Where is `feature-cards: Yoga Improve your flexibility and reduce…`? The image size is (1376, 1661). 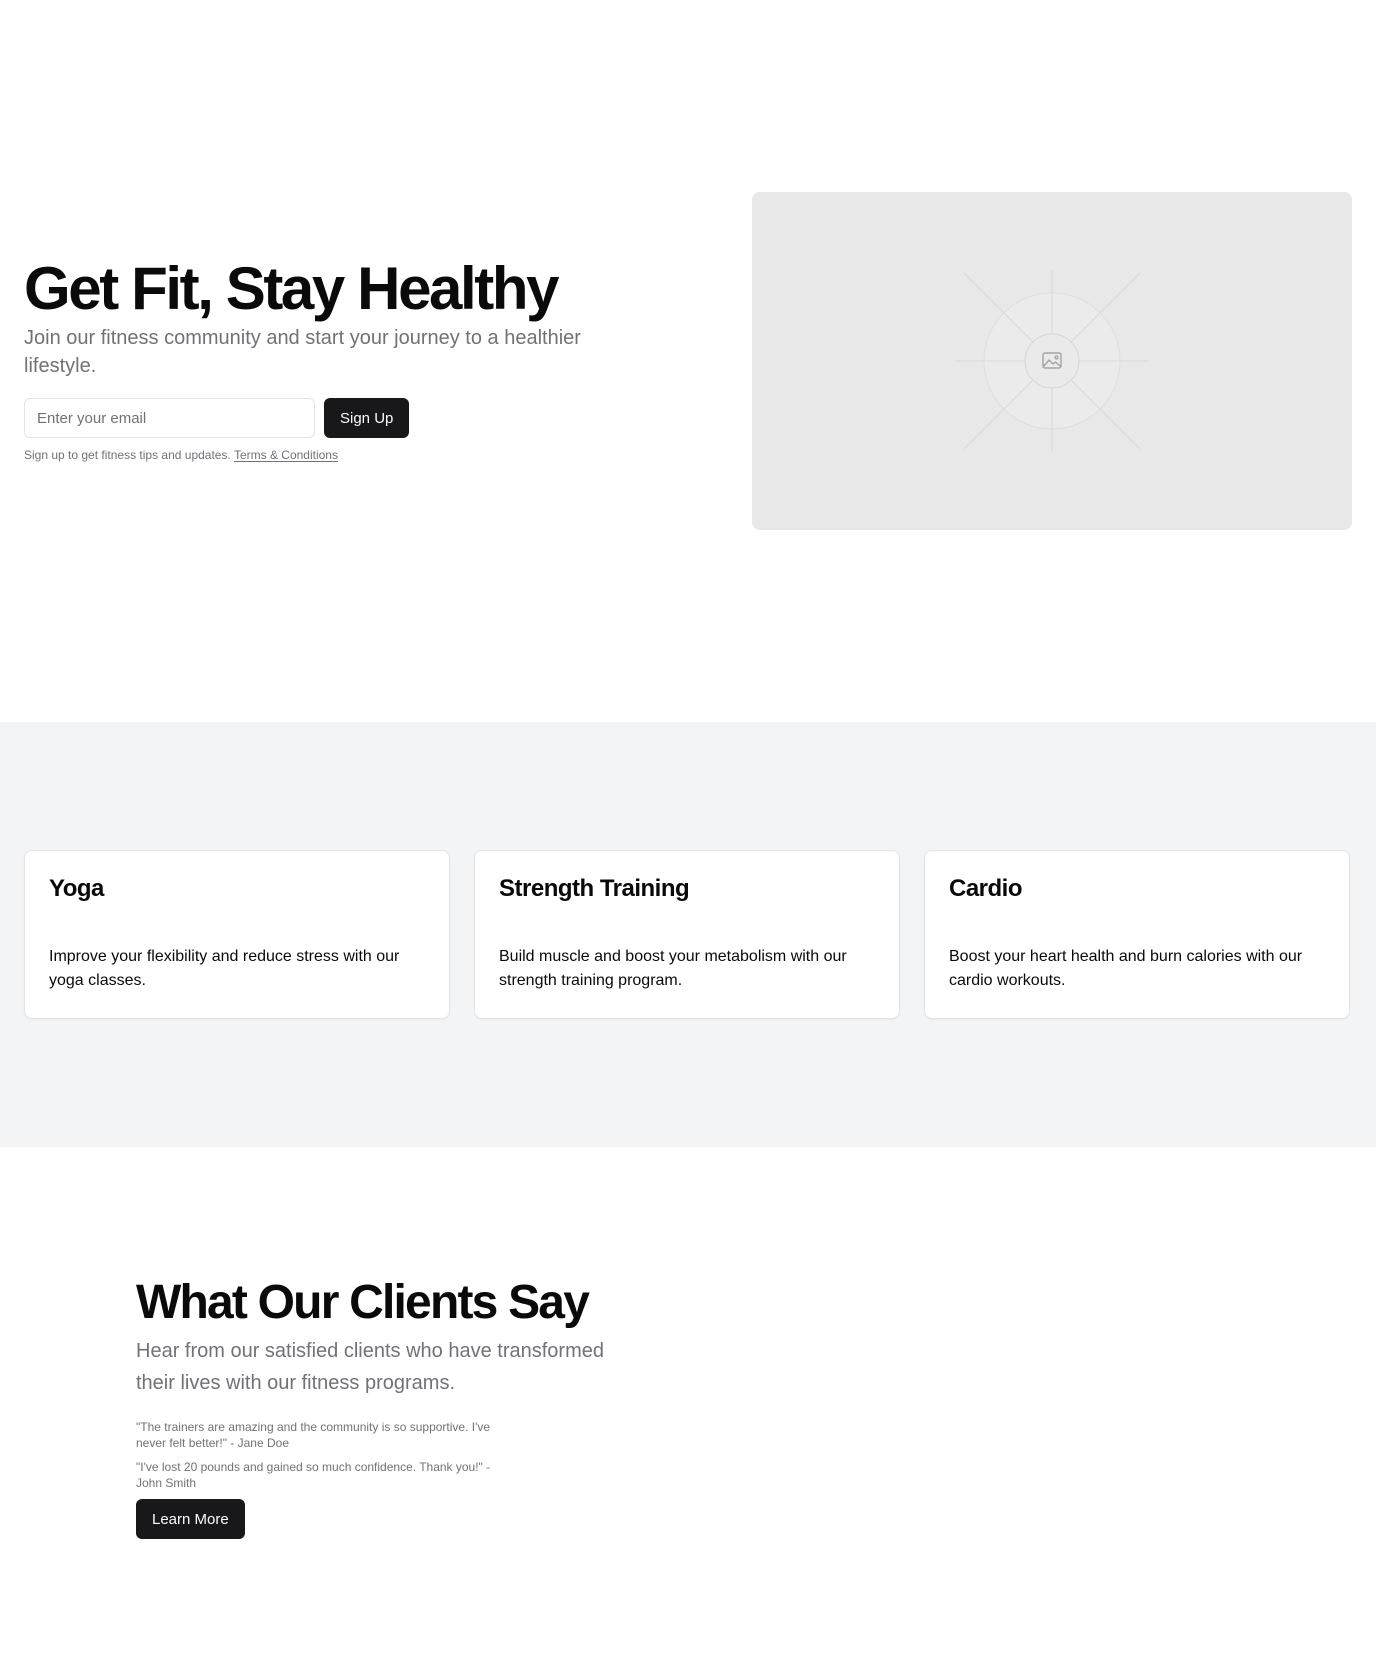 feature-cards: Yoga Improve your flexibility and reduce… is located at coordinates (688, 934).